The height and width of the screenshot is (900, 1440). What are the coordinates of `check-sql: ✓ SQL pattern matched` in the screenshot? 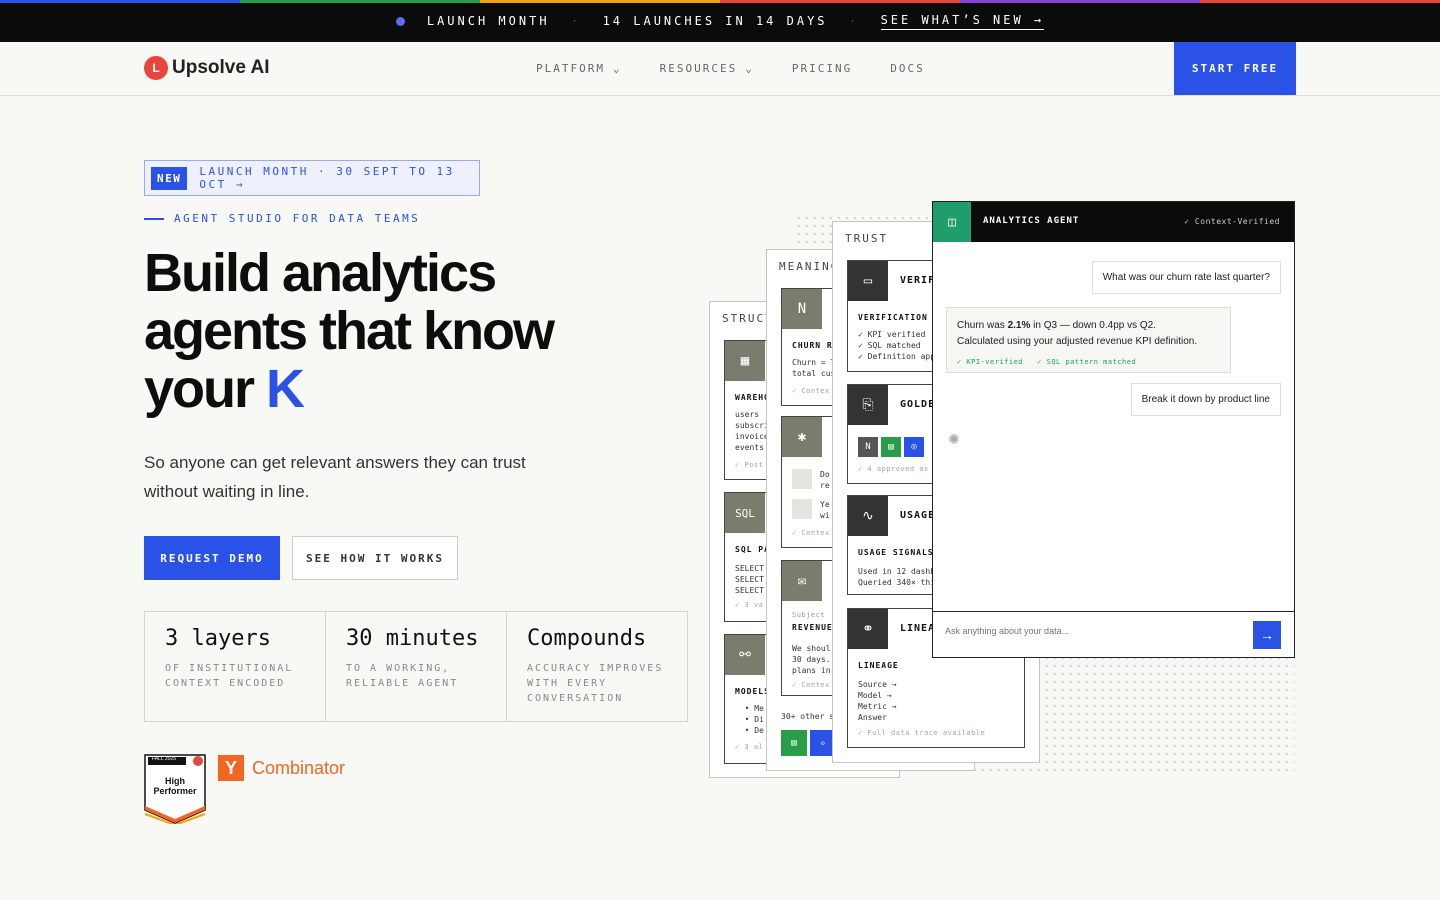 It's located at (1087, 362).